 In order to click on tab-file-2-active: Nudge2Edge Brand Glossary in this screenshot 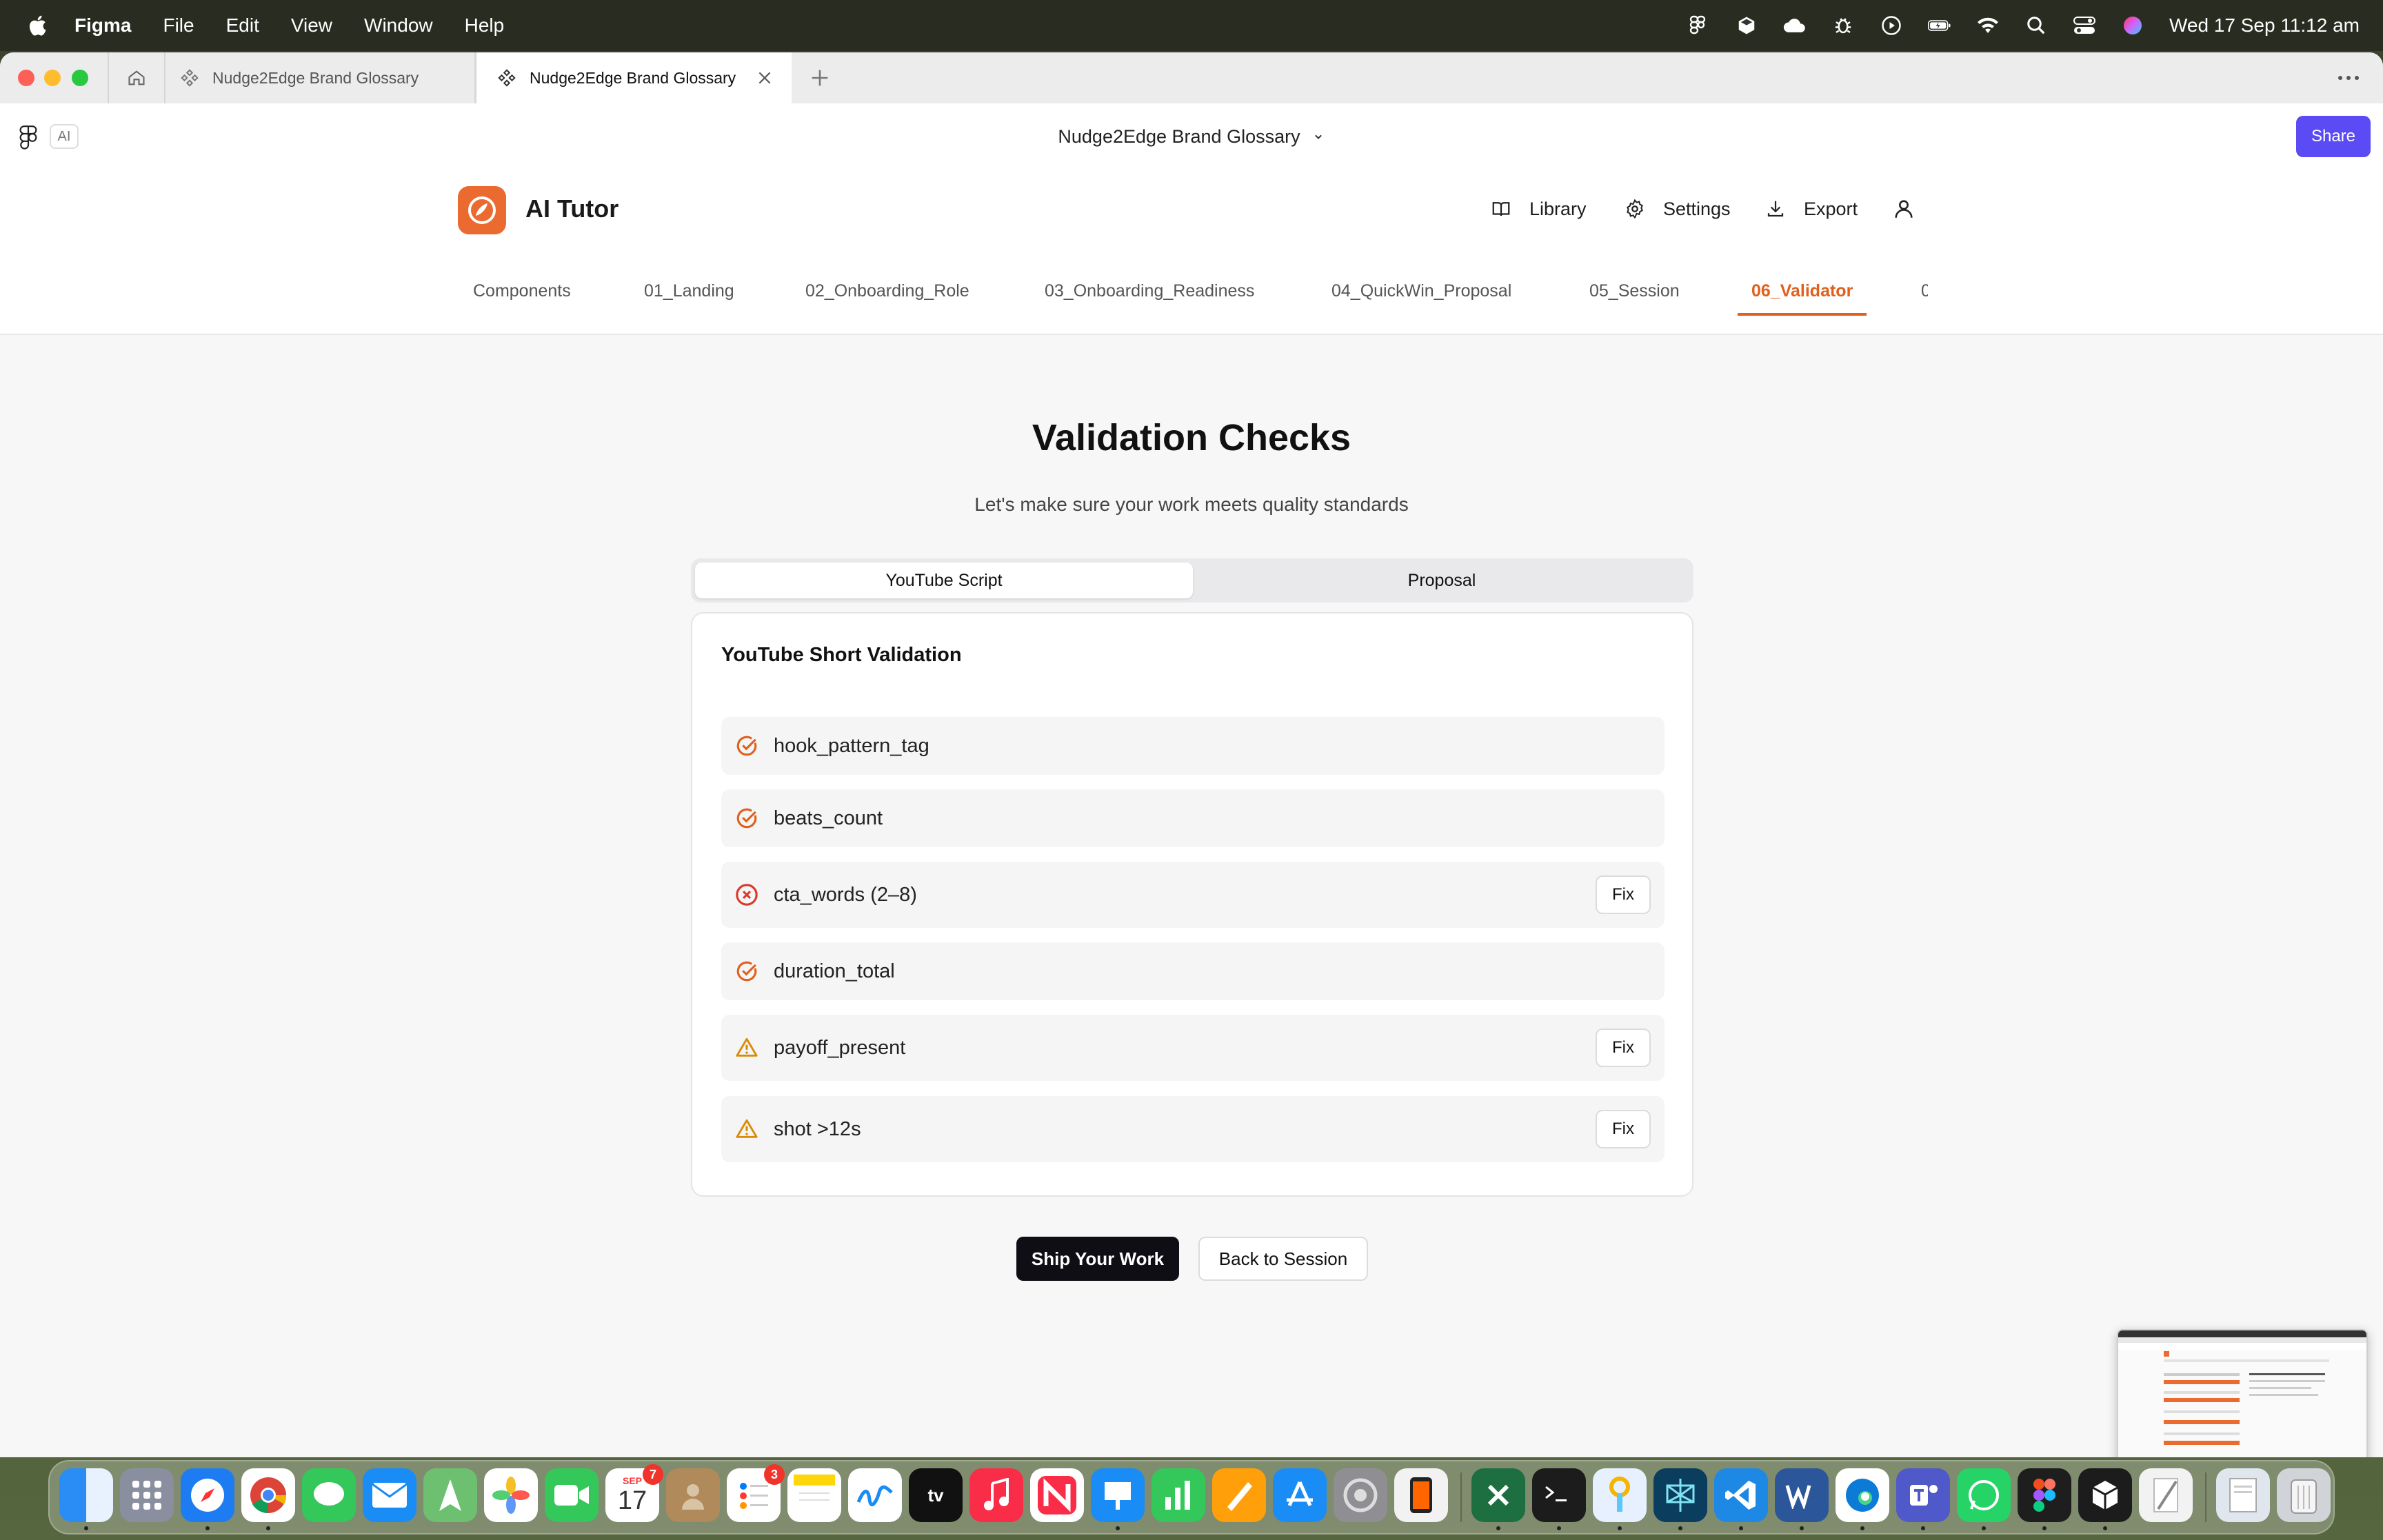, I will do `click(634, 78)`.